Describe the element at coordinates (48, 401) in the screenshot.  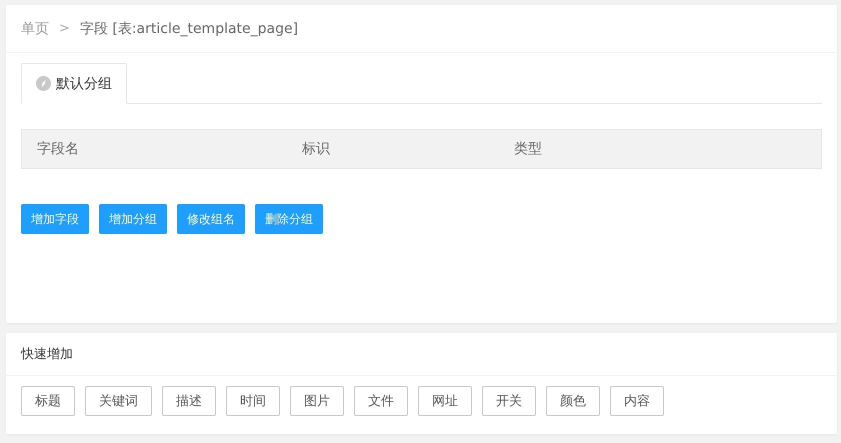
I see `quick-add-button: 标题` at that location.